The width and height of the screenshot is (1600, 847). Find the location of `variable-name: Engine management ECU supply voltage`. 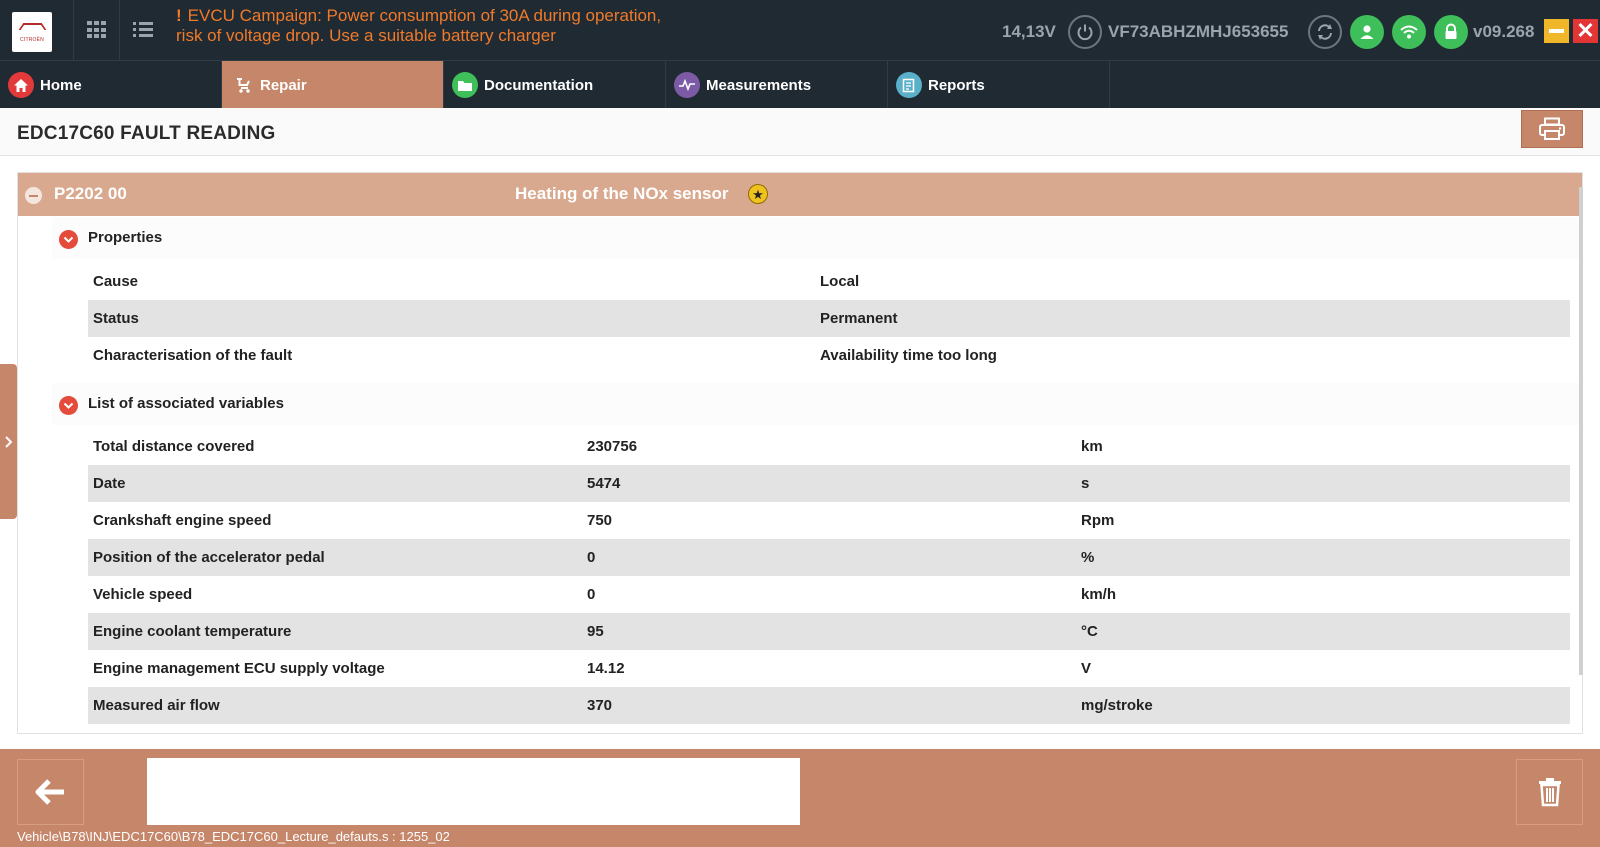

variable-name: Engine management ECU supply voltage is located at coordinates (239, 668).